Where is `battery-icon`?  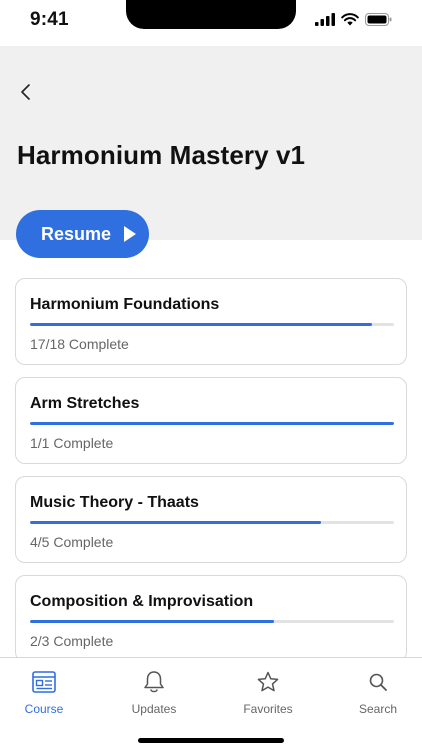 battery-icon is located at coordinates (378, 19).